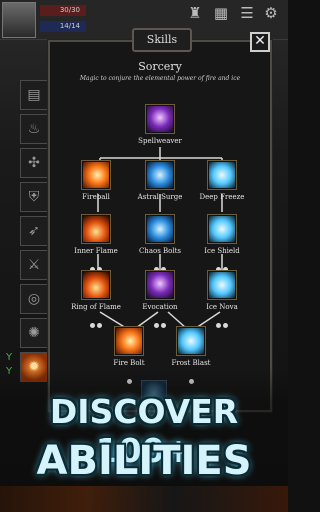 The image size is (320, 512). I want to click on skill-name: Inner Flame, so click(96, 251).